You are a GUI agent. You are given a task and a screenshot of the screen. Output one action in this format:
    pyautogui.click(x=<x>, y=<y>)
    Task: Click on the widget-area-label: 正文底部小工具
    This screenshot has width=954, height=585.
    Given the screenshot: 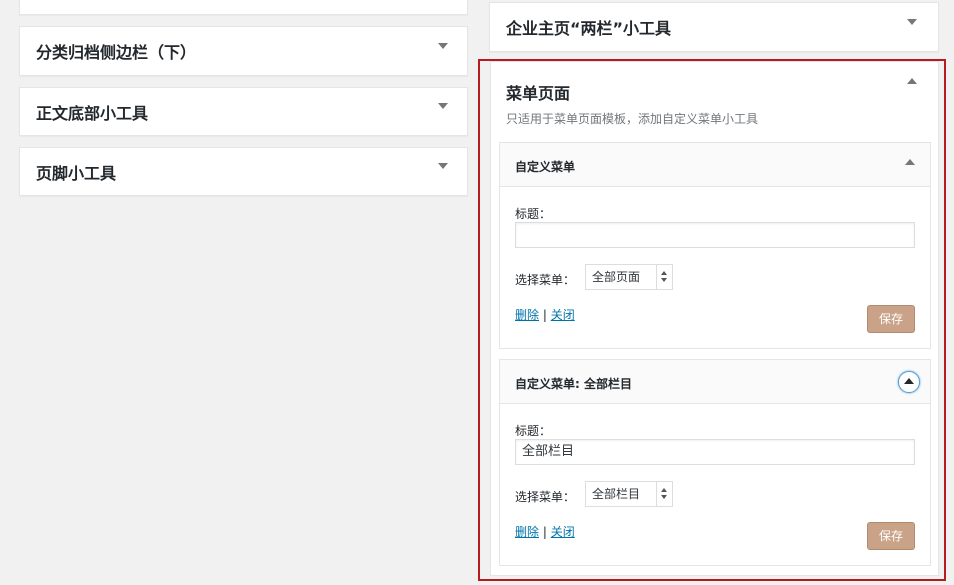 What is the action you would take?
    pyautogui.click(x=92, y=113)
    